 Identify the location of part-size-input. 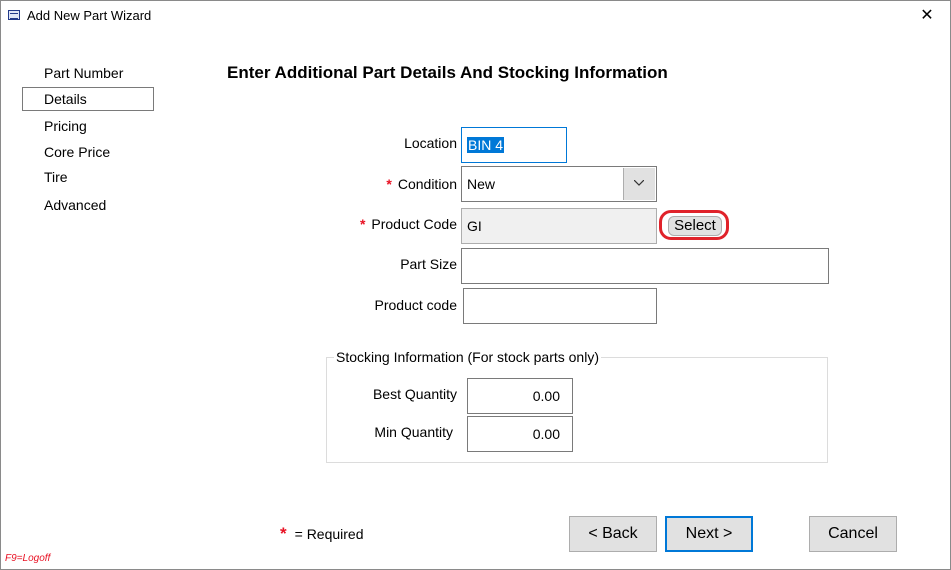
(645, 266).